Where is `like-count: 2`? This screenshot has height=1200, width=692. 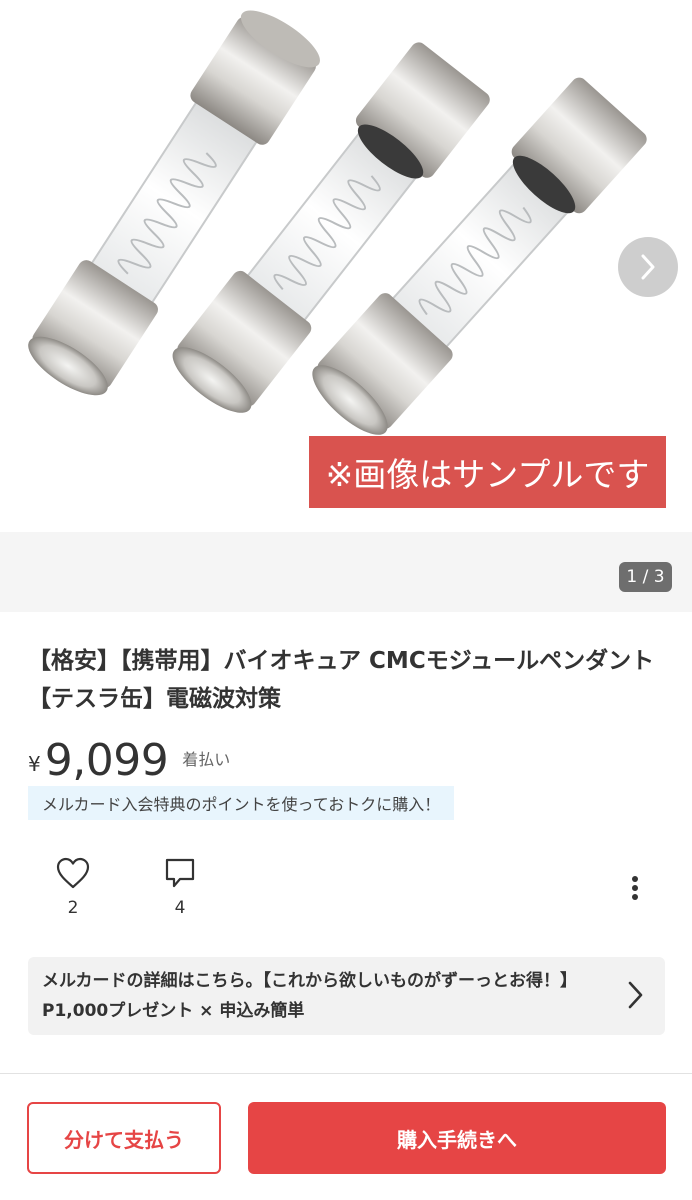
like-count: 2 is located at coordinates (73, 908).